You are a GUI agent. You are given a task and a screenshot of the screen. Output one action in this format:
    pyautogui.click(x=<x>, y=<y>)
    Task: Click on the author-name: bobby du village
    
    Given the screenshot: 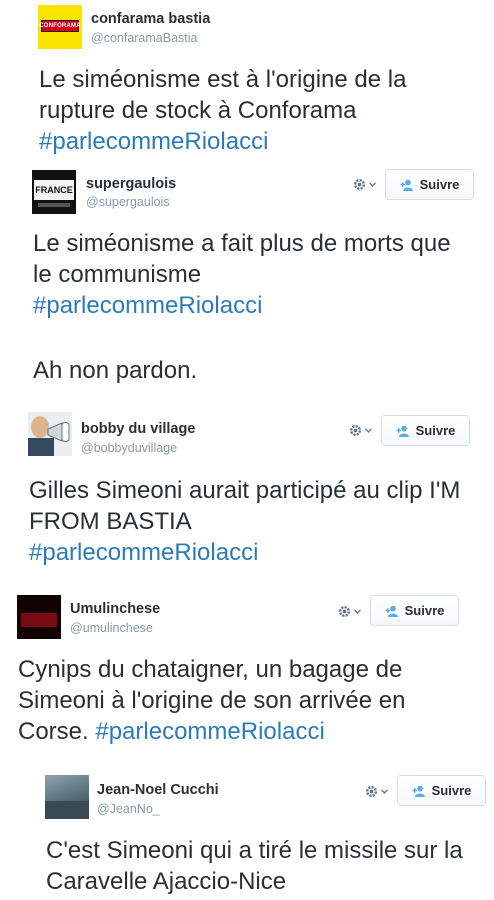 What is the action you would take?
    pyautogui.click(x=138, y=429)
    